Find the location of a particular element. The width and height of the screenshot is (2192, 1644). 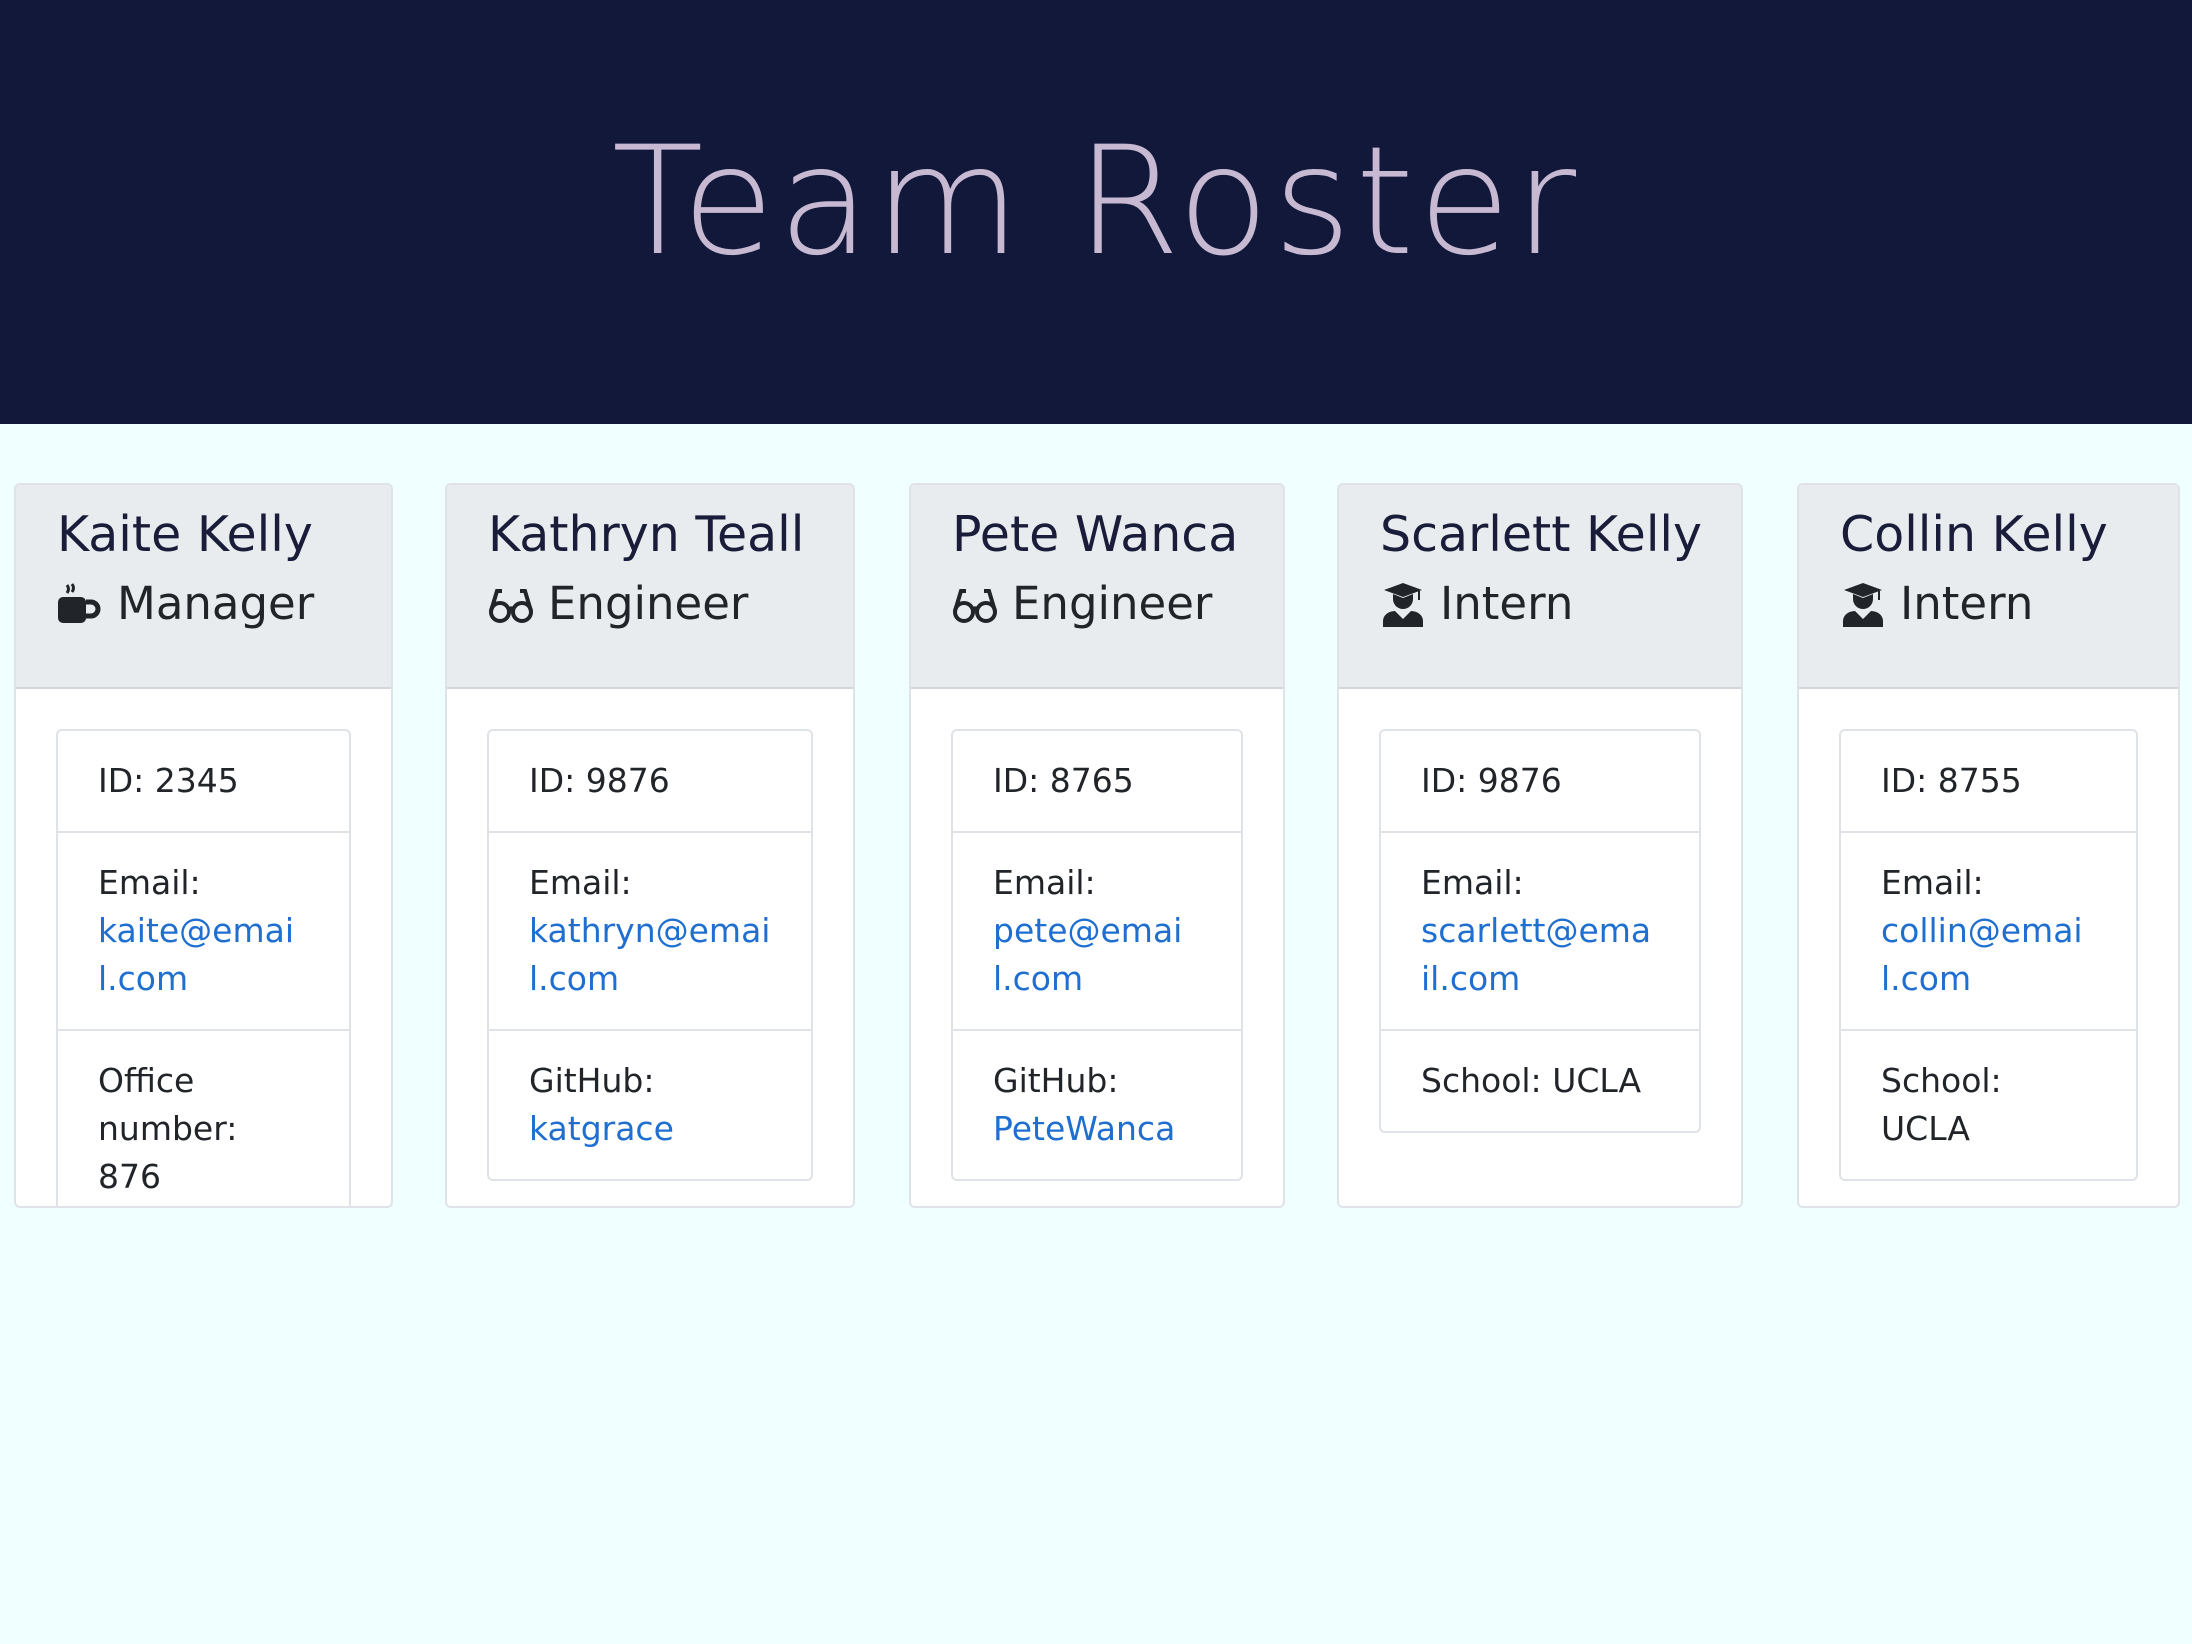

id-text: ID: 2345 is located at coordinates (168, 780).